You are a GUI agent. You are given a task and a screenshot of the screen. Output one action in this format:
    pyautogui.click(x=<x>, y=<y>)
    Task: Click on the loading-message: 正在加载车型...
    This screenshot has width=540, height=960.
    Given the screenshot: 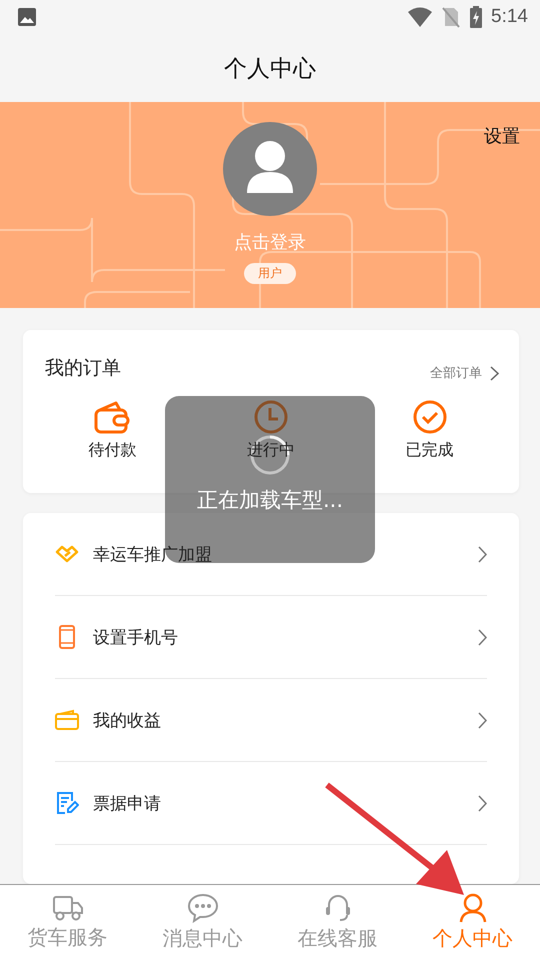 What is the action you would take?
    pyautogui.click(x=270, y=500)
    